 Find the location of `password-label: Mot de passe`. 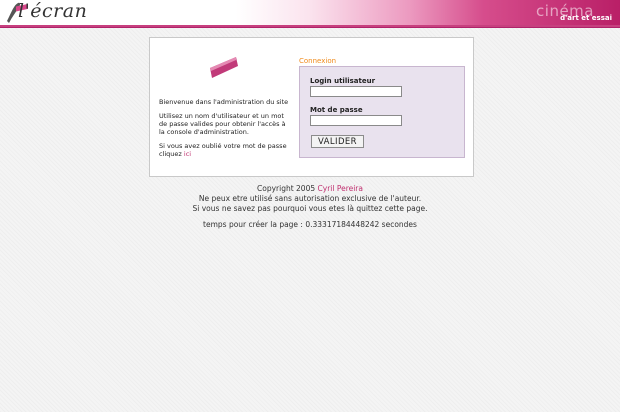

password-label: Mot de passe is located at coordinates (336, 110).